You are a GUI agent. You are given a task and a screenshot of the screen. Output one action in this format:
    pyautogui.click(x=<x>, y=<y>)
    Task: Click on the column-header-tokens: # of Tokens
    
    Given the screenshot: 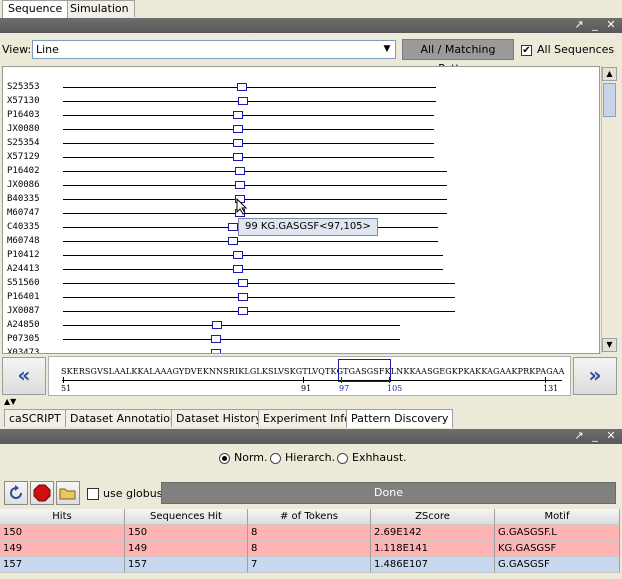 What is the action you would take?
    pyautogui.click(x=309, y=517)
    